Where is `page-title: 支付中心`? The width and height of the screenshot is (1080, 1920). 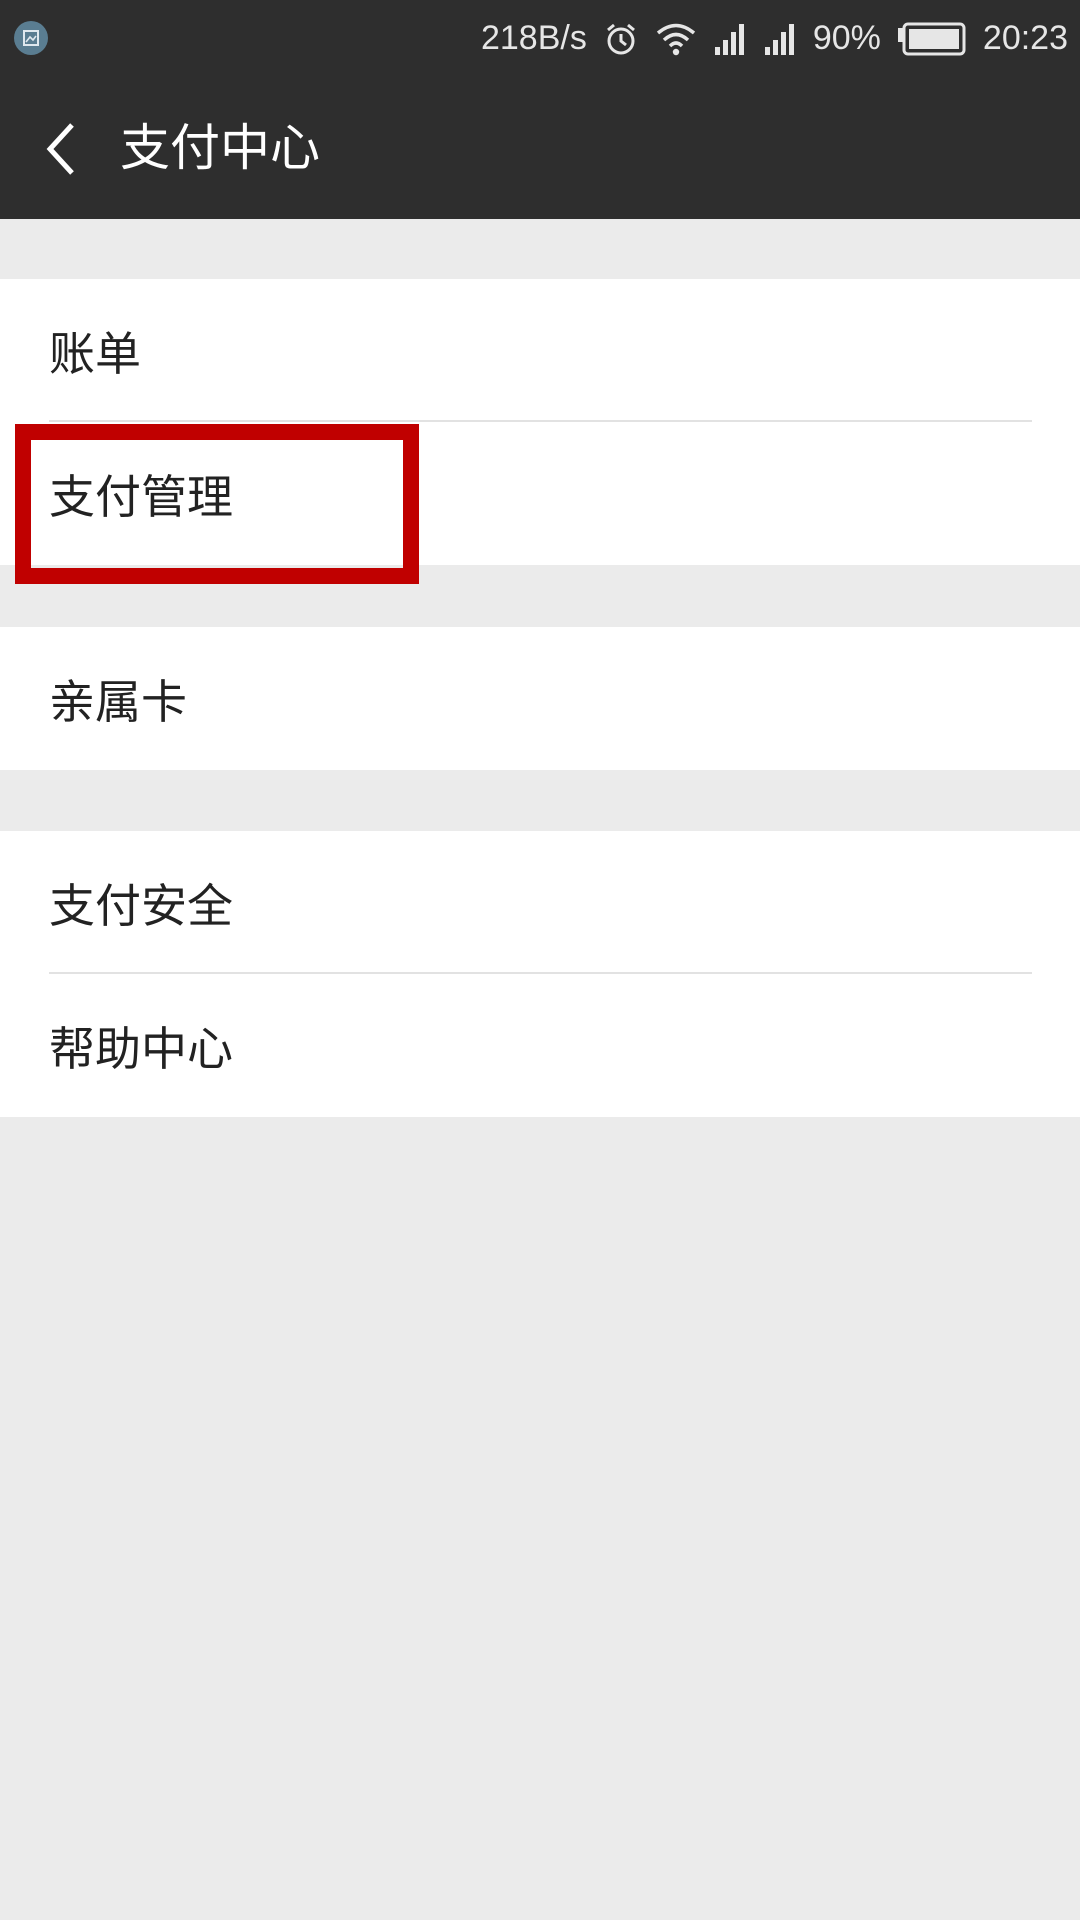
page-title: 支付中心 is located at coordinates (220, 148).